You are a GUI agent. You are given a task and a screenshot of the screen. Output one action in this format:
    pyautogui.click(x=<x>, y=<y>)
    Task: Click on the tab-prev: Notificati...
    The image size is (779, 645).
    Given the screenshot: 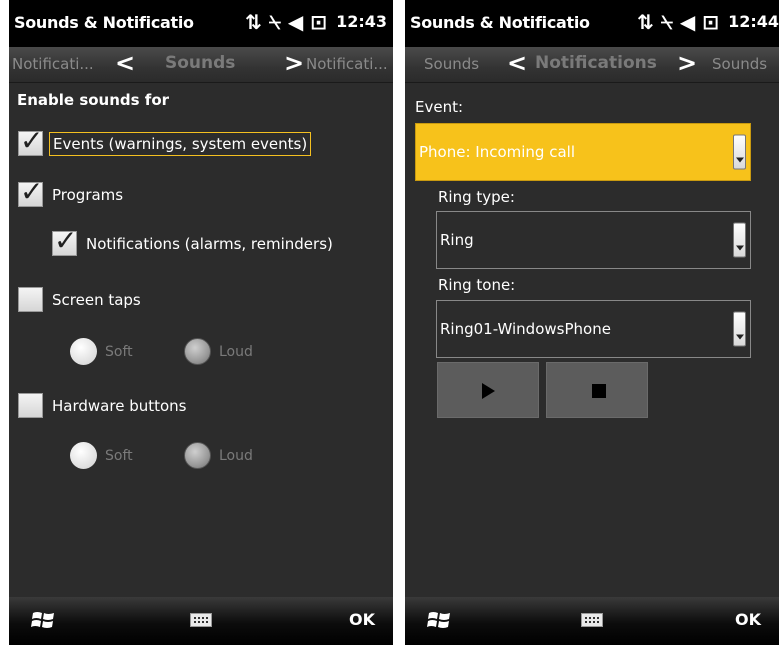 What is the action you would take?
    pyautogui.click(x=53, y=64)
    